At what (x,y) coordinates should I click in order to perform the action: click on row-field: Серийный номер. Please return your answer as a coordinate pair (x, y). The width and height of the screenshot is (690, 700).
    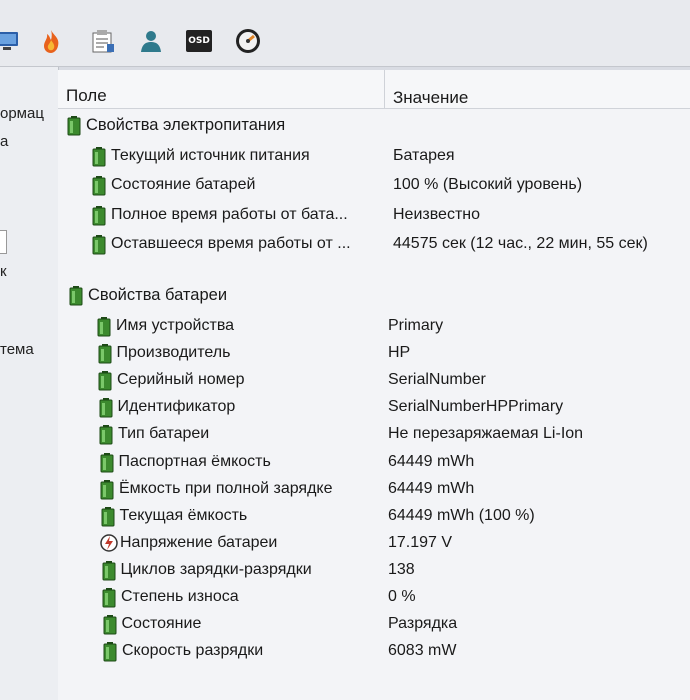
    Looking at the image, I should click on (181, 380).